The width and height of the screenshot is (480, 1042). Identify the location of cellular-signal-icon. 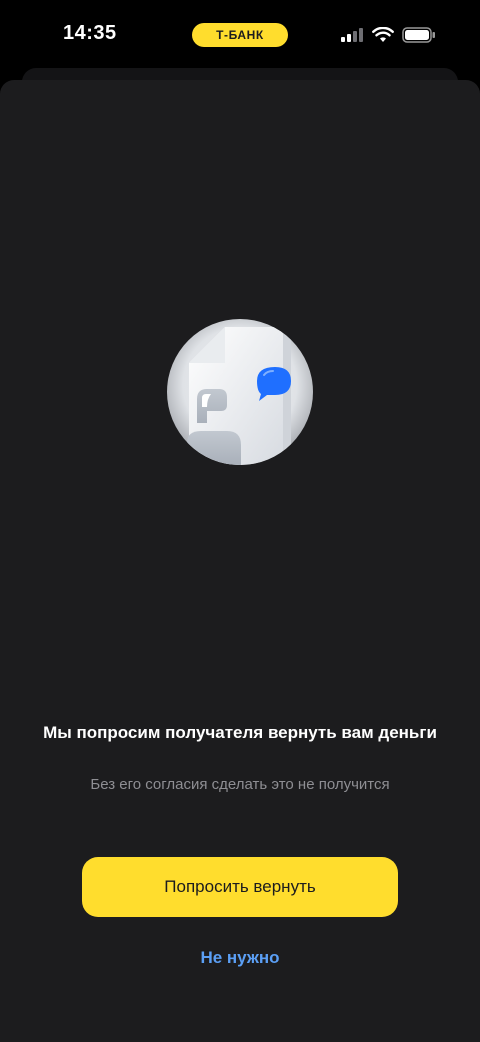
(352, 35).